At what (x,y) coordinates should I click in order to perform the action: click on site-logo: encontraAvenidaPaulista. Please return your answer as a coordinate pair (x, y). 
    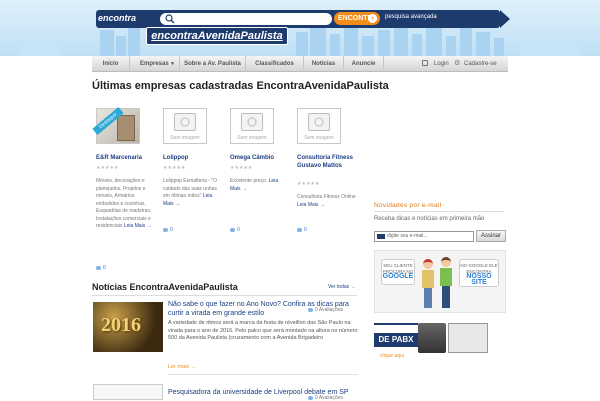
    Looking at the image, I should click on (217, 36).